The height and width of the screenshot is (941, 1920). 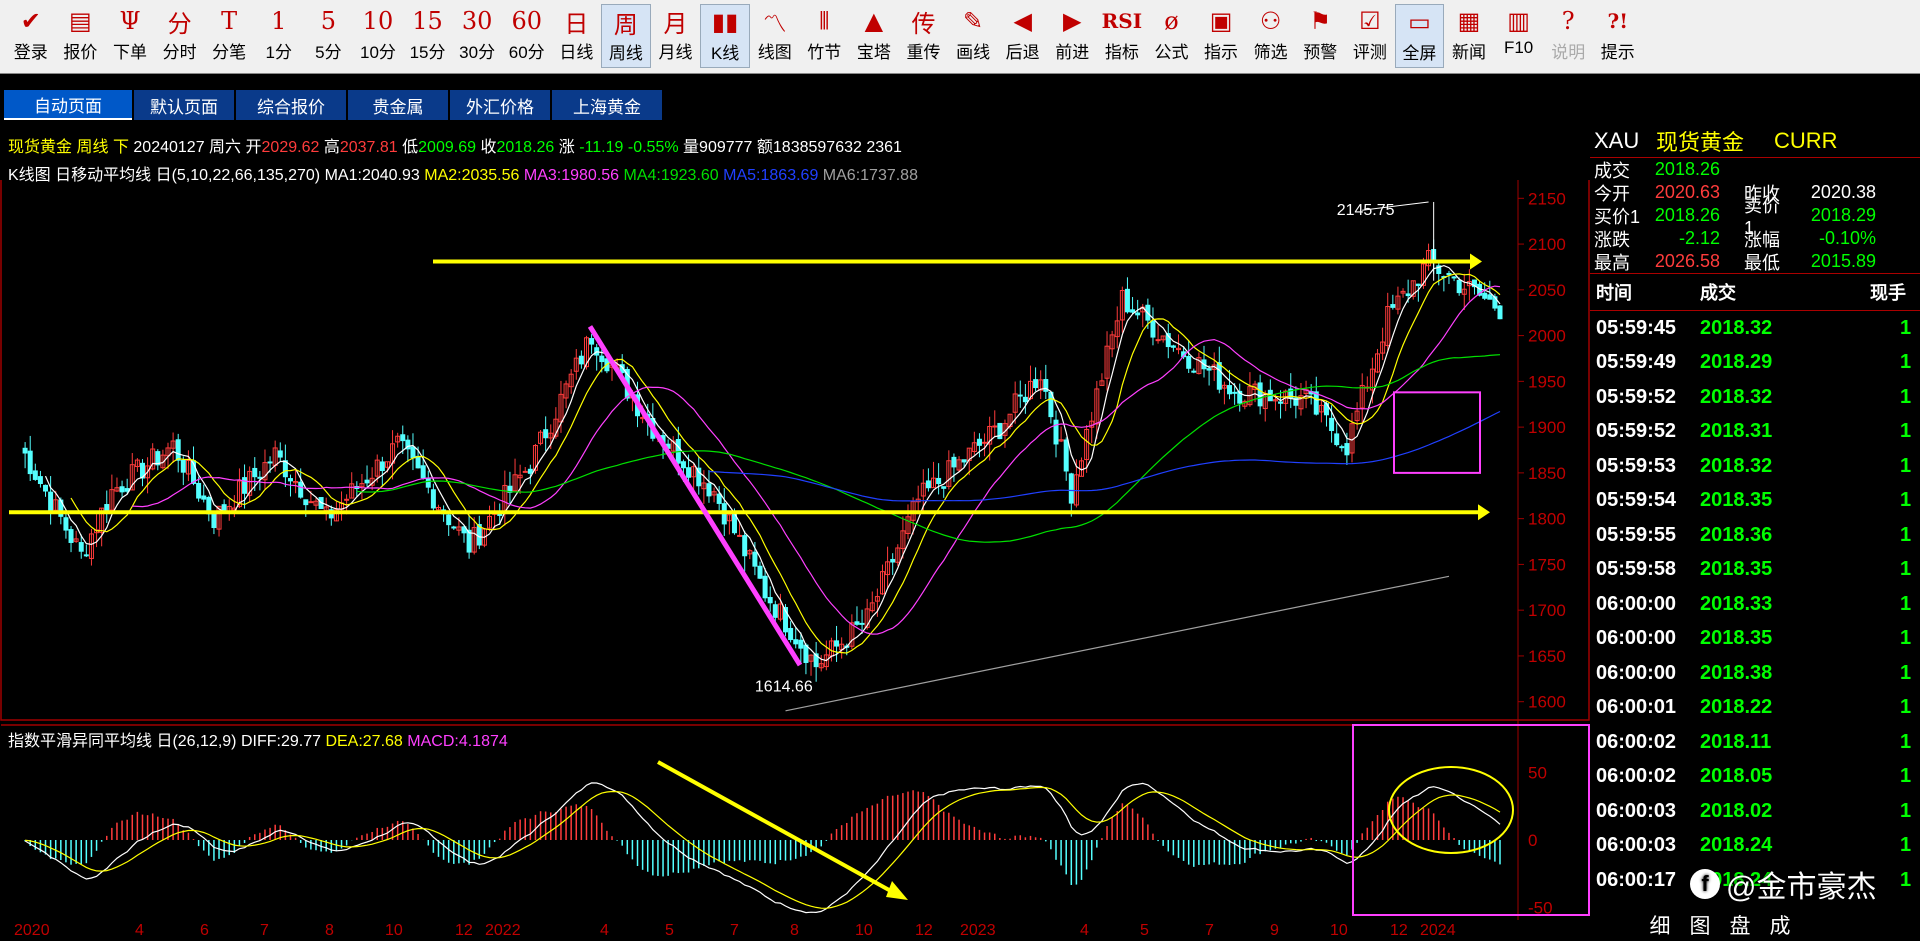 I want to click on tick-button: T 分笔, so click(x=229, y=36).